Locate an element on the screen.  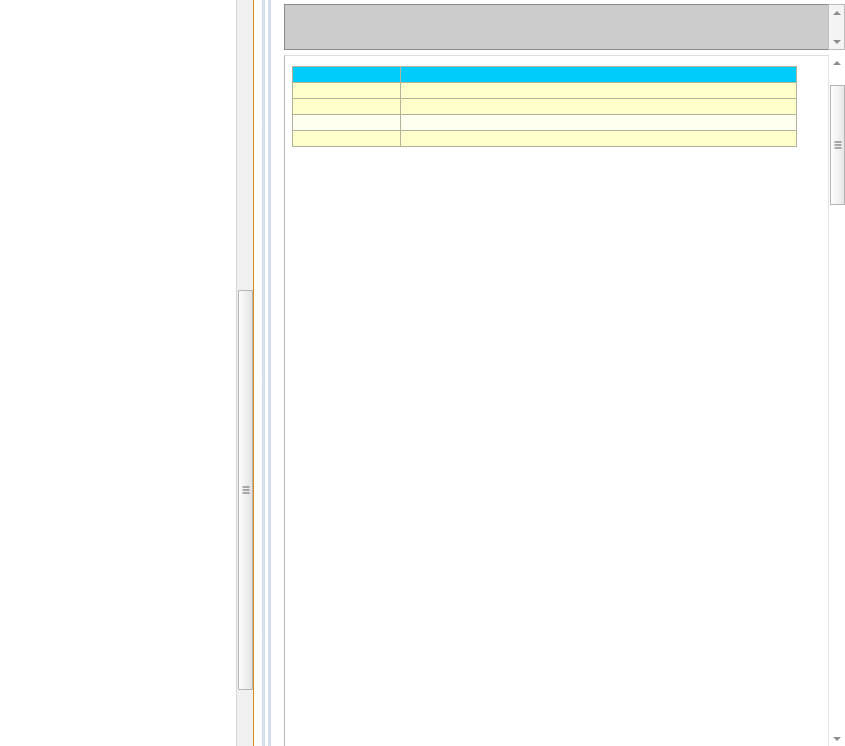
row-value-function is located at coordinates (598, 74).